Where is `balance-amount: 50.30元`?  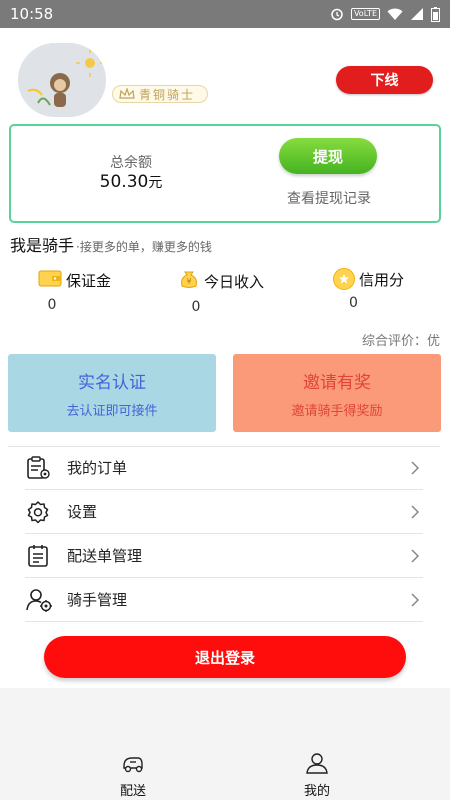
balance-amount: 50.30元 is located at coordinates (131, 182).